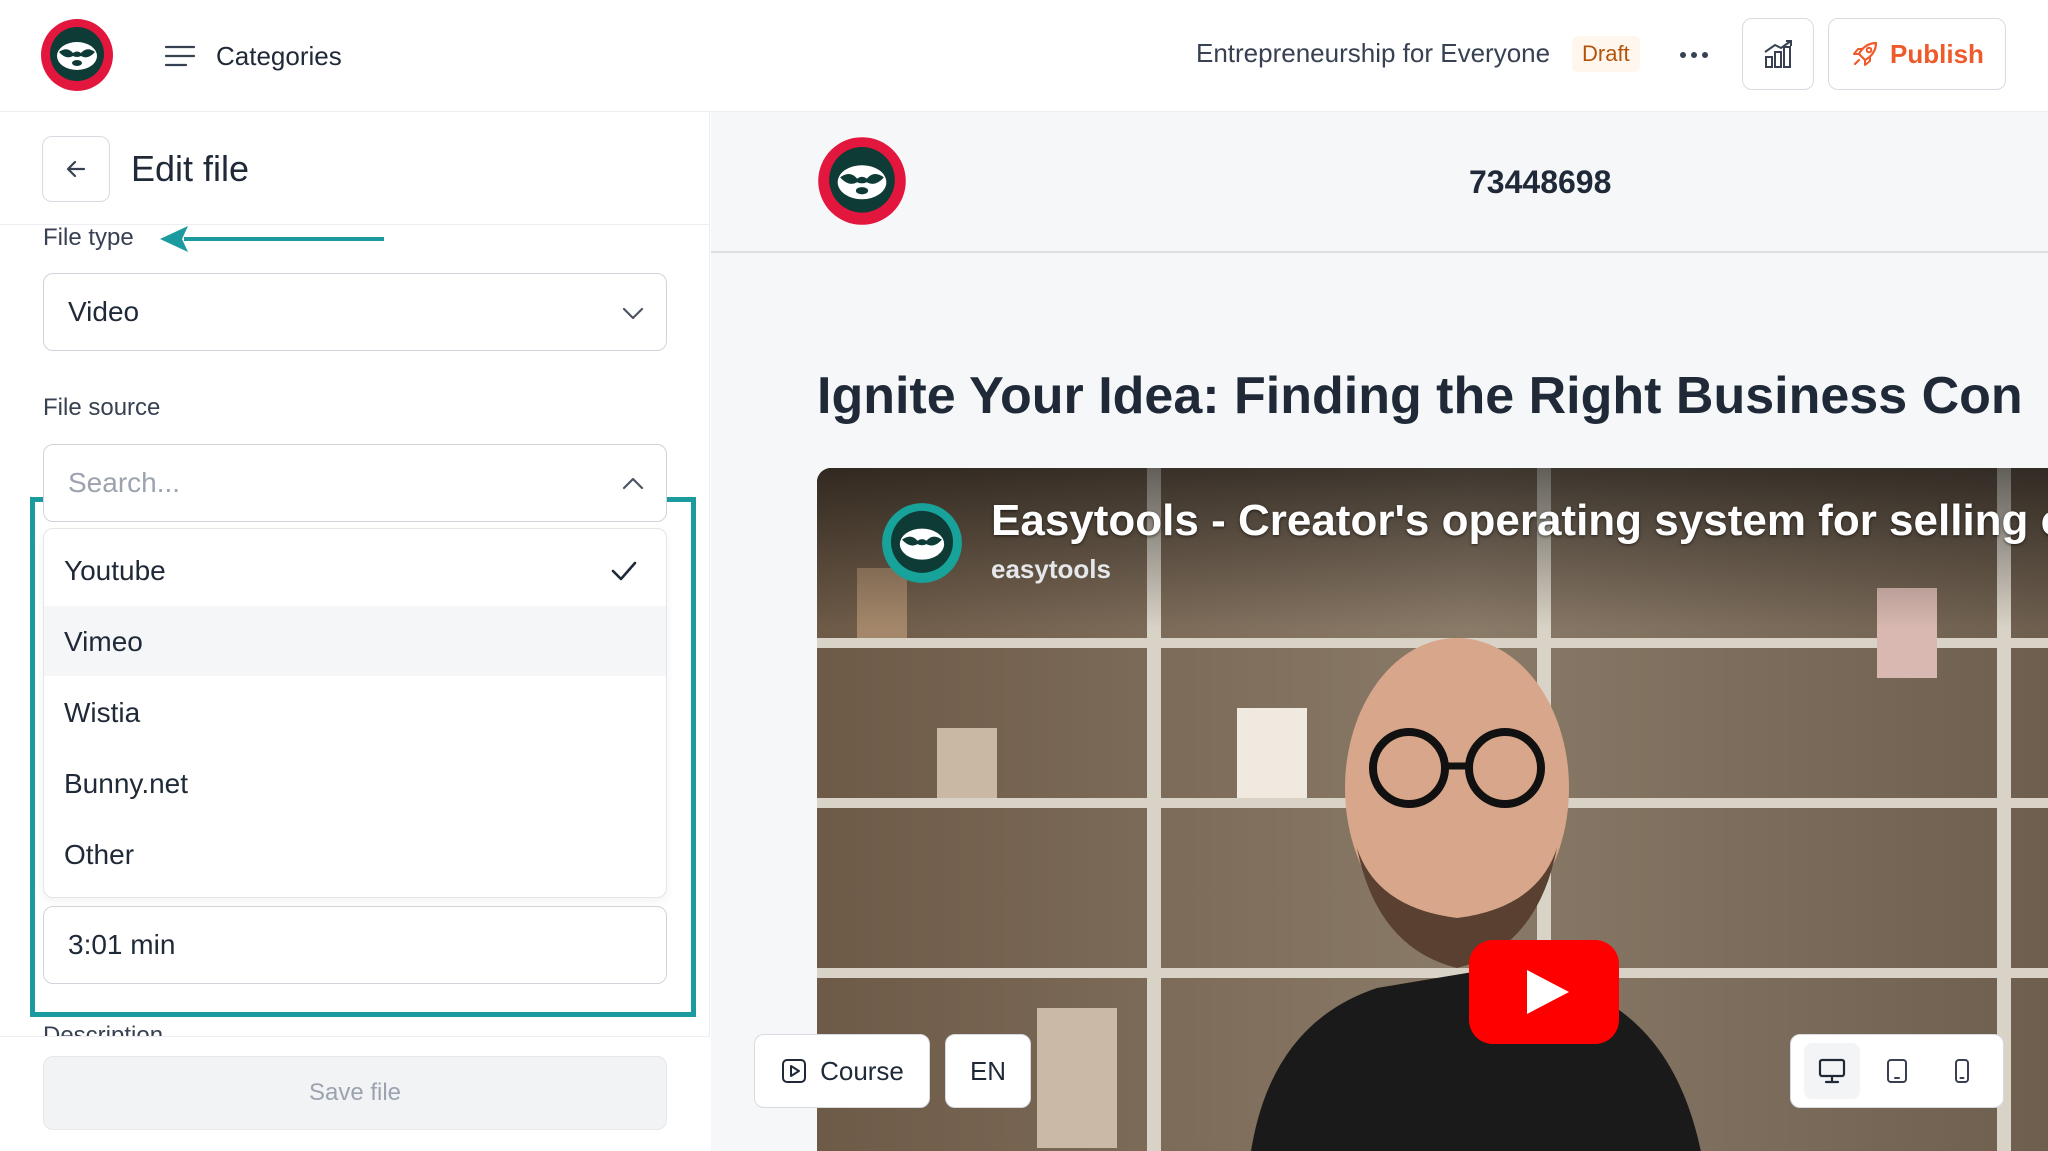 Image resolution: width=2048 pixels, height=1151 pixels. Describe the element at coordinates (272, 239) in the screenshot. I see `annotation-arrow-icon` at that location.